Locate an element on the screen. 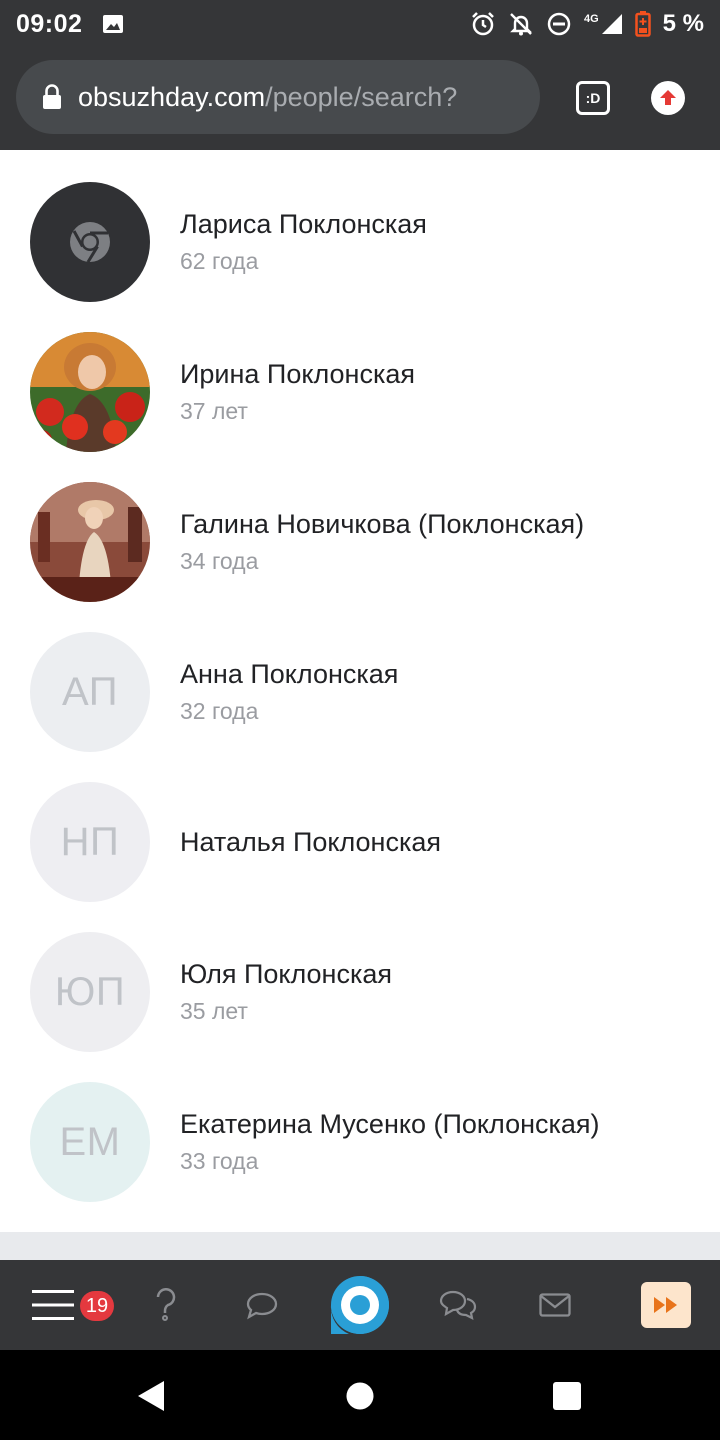  avatar-initials: НП is located at coordinates (90, 841).